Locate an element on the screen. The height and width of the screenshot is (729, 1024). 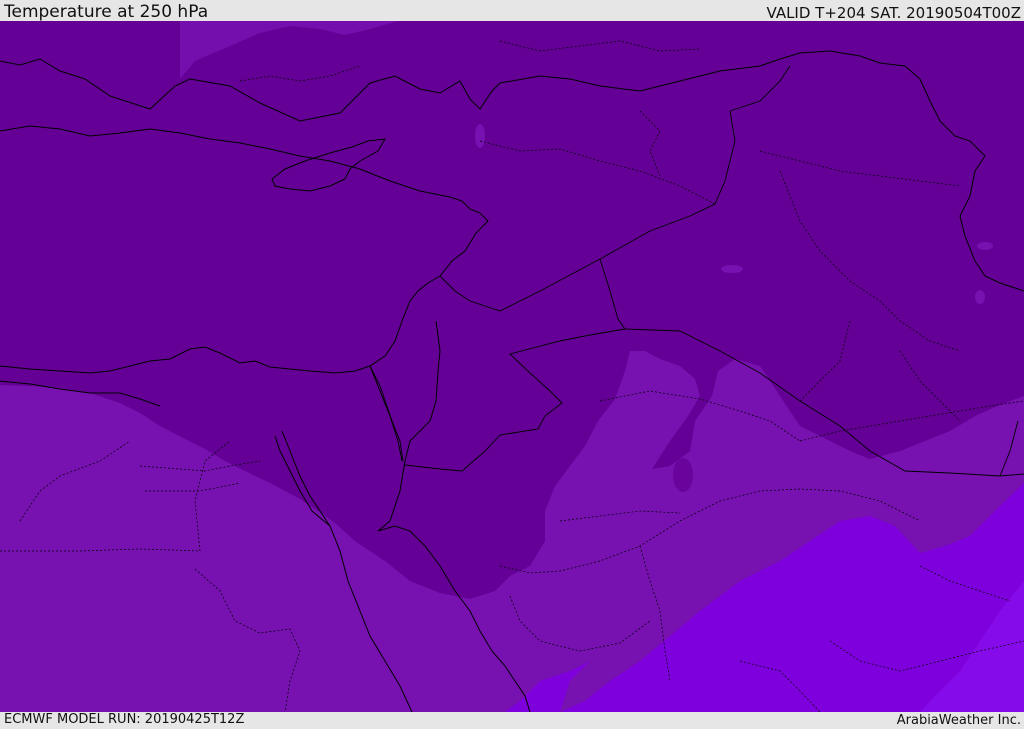
map-title: Temperature at 250 hPa is located at coordinates (106, 12).